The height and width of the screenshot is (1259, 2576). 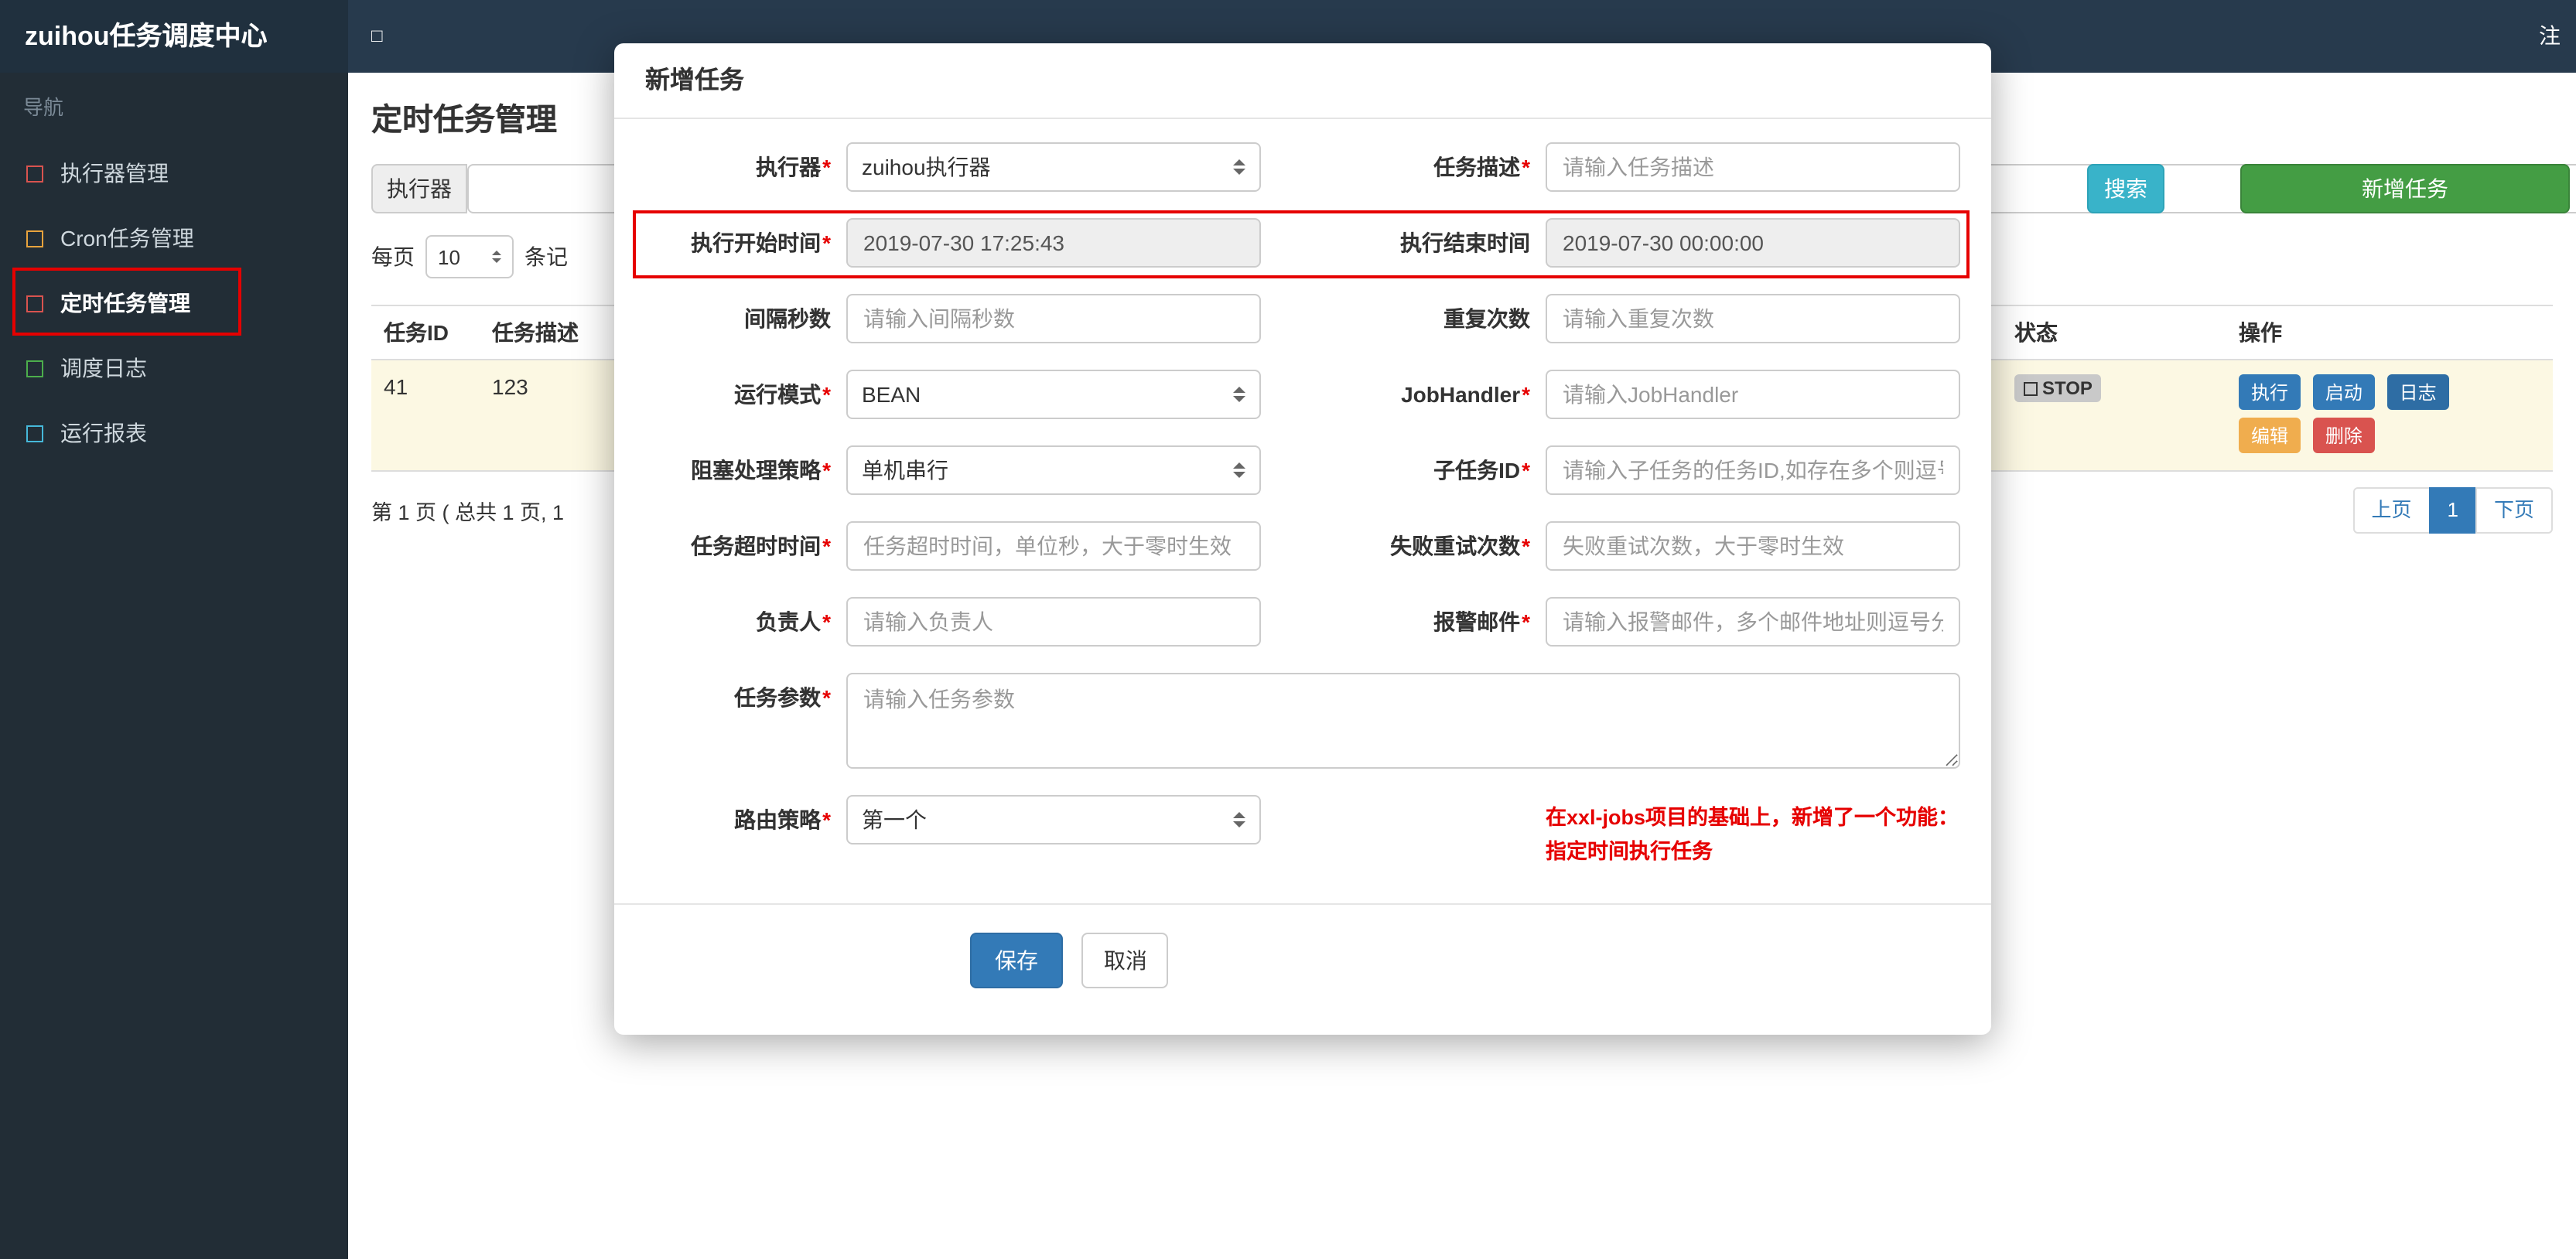 What do you see at coordinates (782, 394) in the screenshot?
I see `run-mode-label: 运行模式 *` at bounding box center [782, 394].